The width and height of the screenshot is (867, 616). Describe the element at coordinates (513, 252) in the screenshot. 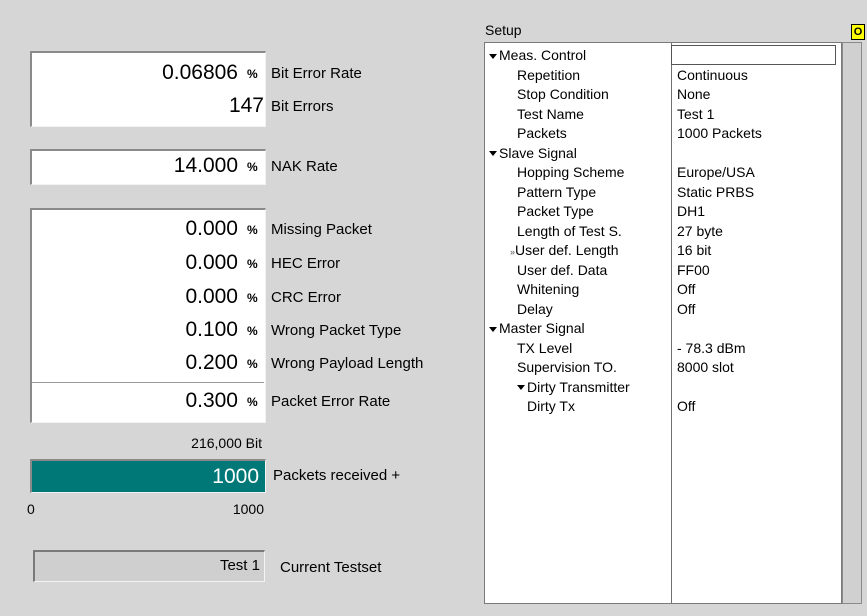

I see `row-marker: »` at that location.